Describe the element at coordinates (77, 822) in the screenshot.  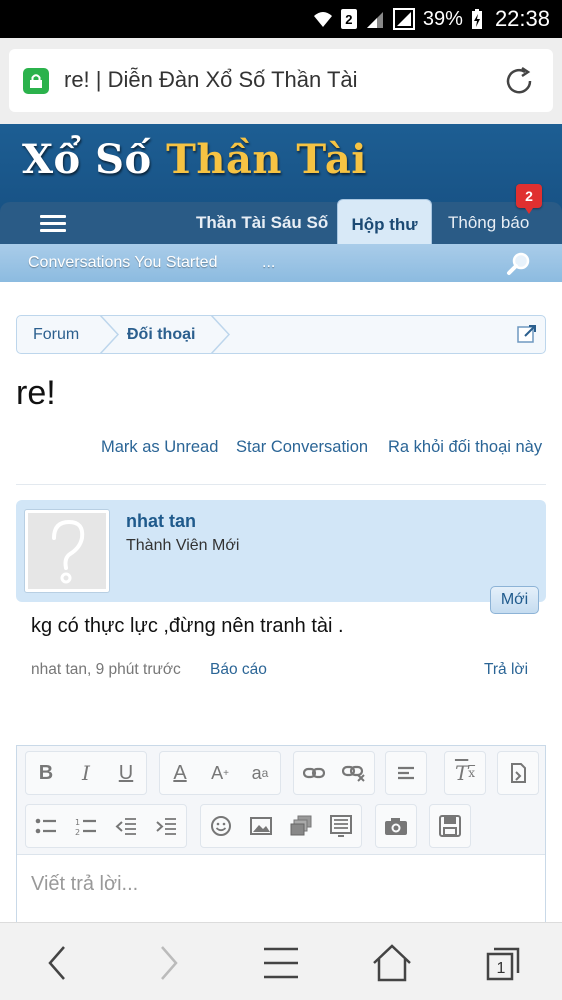
I see `svg-text: 1` at that location.